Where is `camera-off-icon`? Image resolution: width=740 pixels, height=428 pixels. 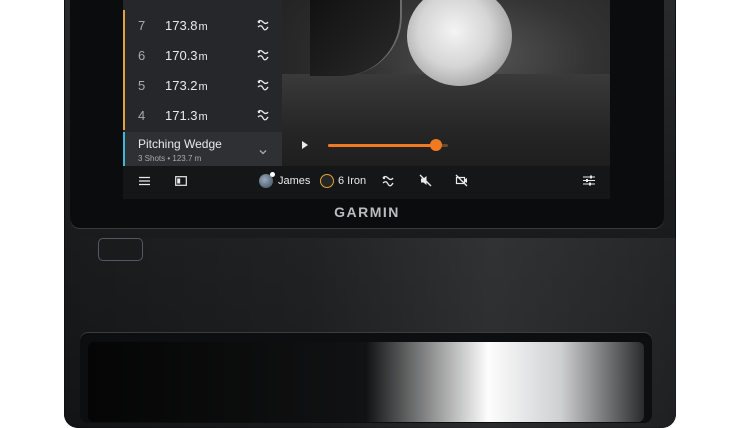
camera-off-icon is located at coordinates (461, 180).